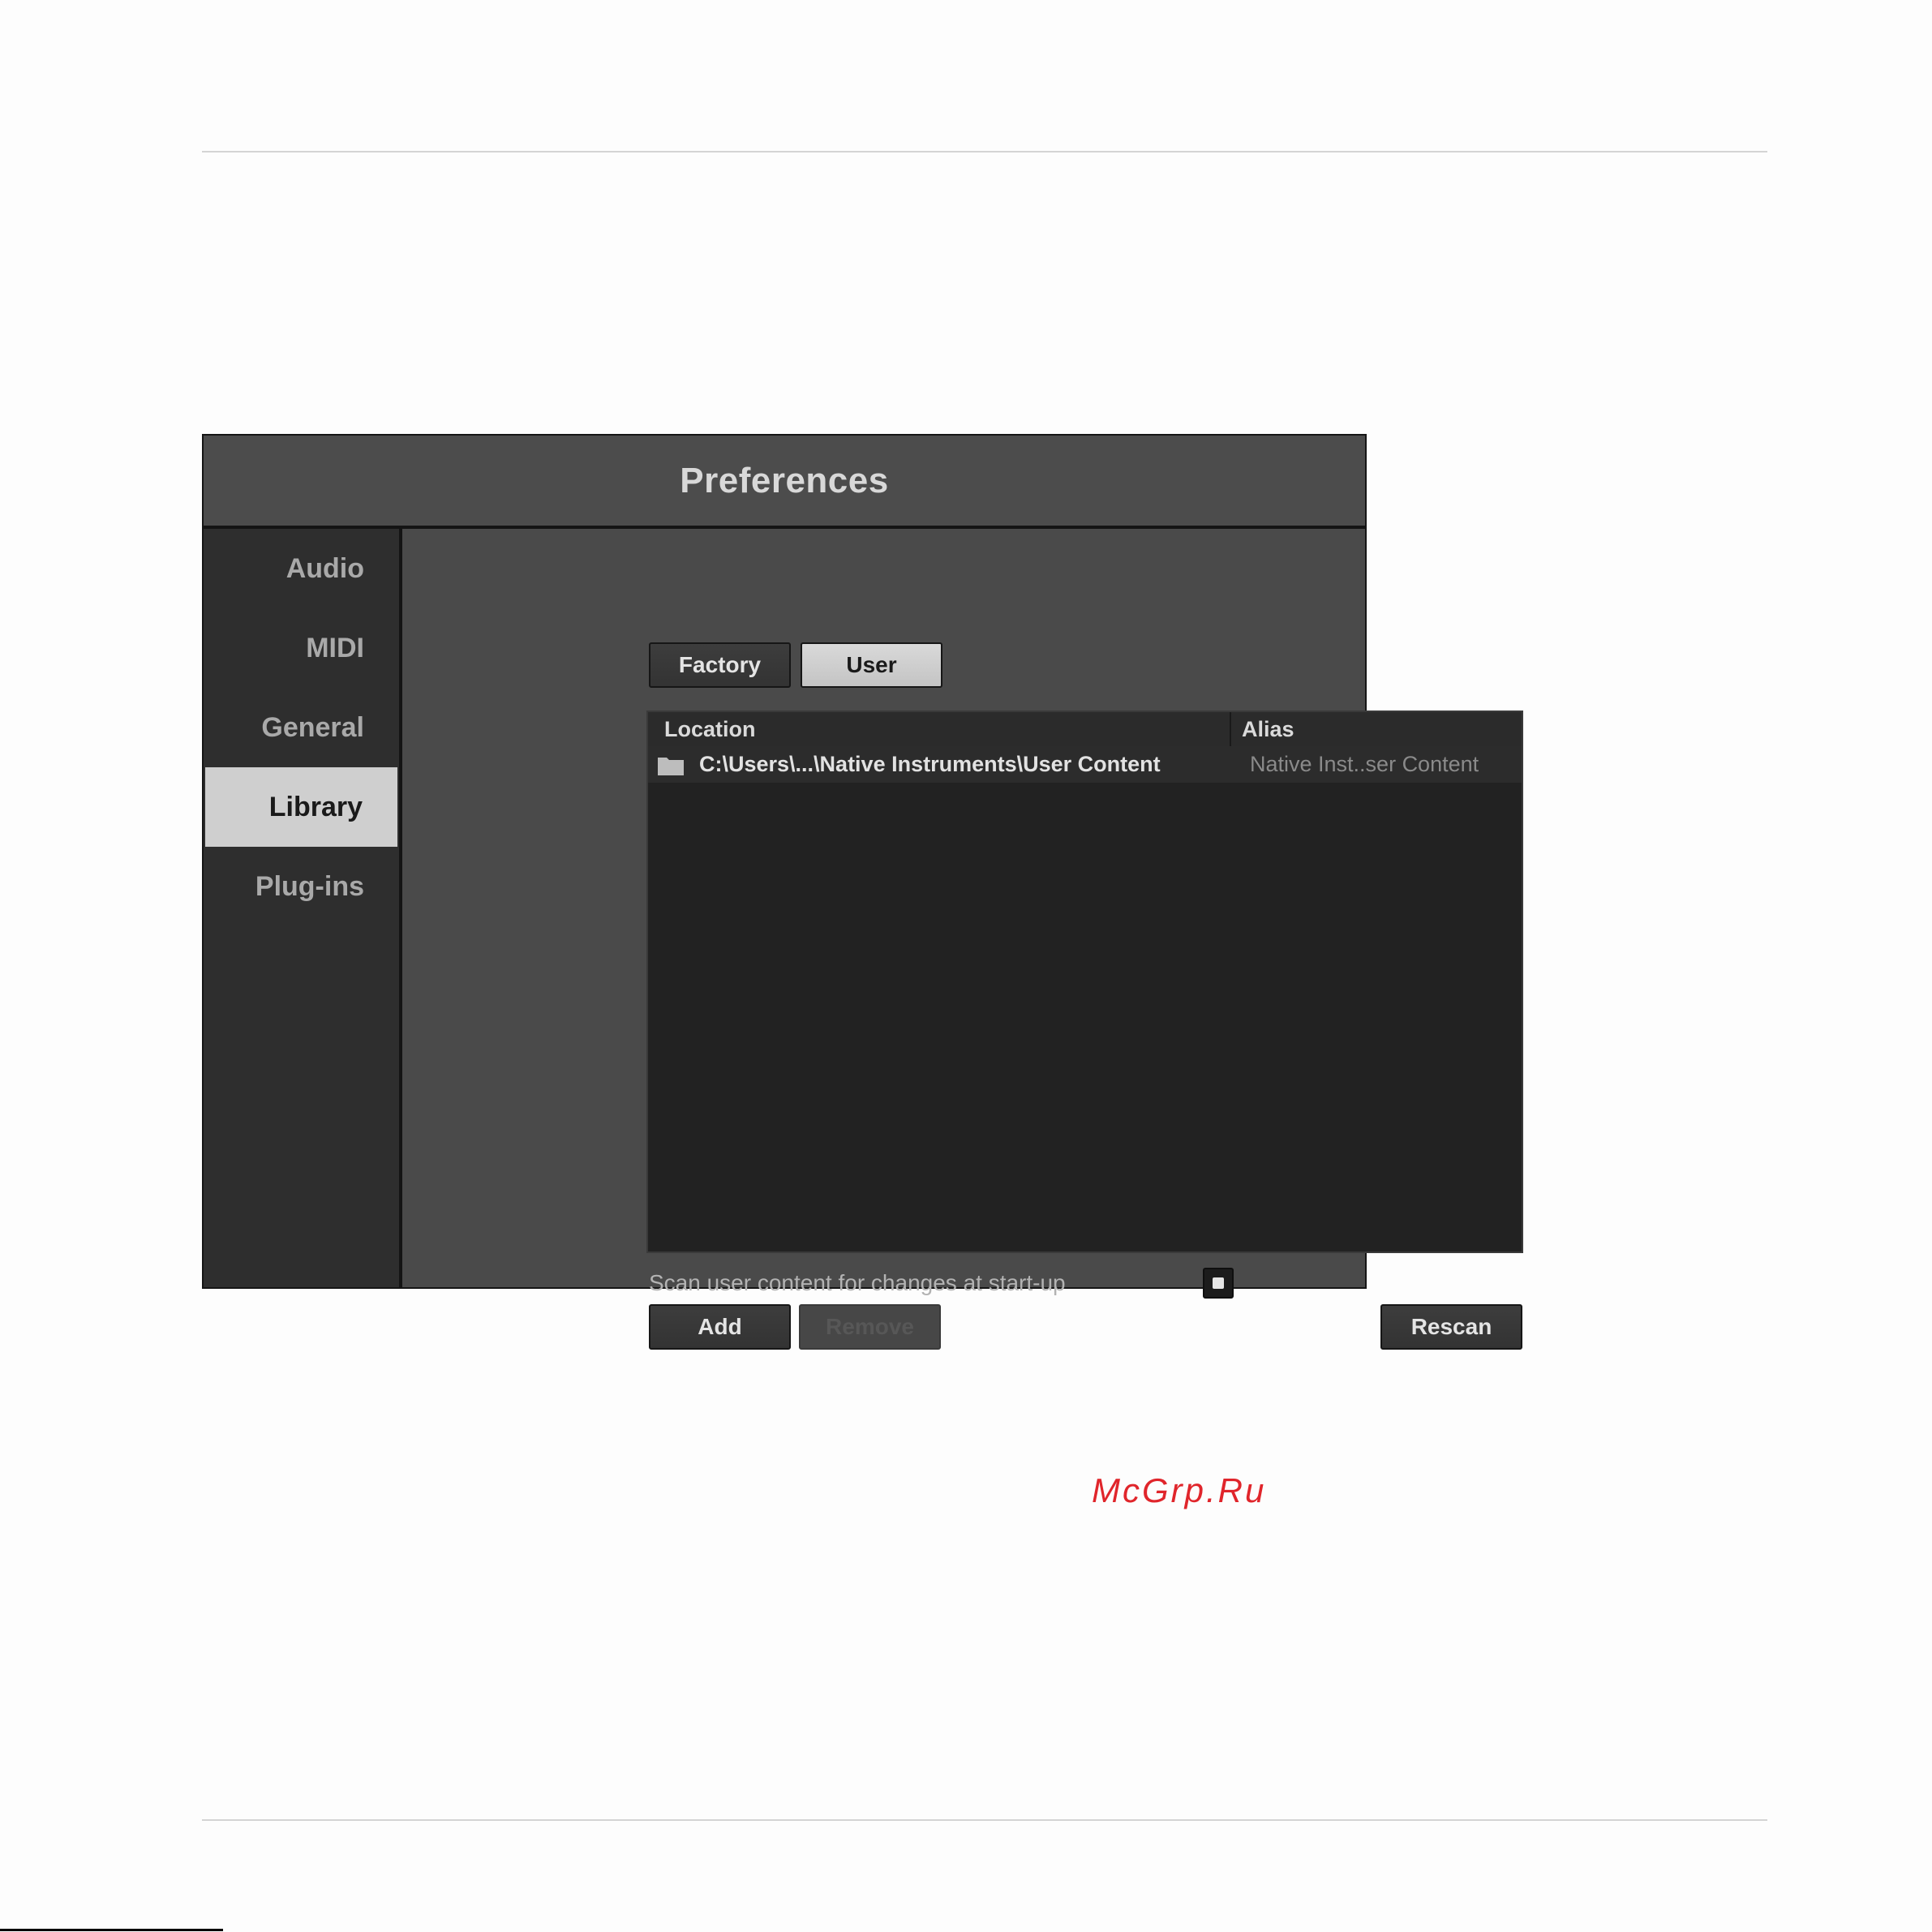  I want to click on column-header-location: Location, so click(710, 729).